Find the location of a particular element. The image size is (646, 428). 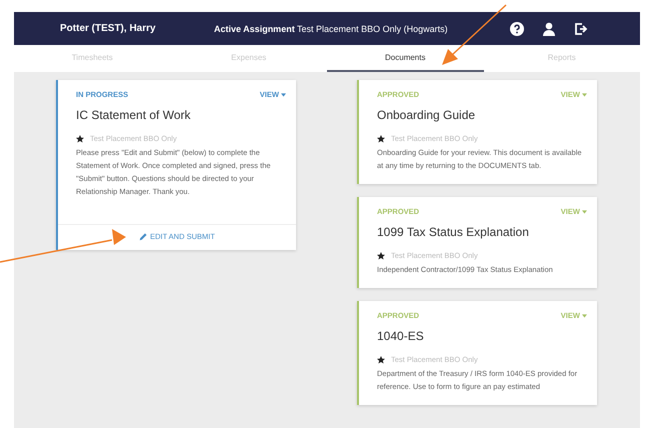

document-title: 1040-ES is located at coordinates (401, 336).